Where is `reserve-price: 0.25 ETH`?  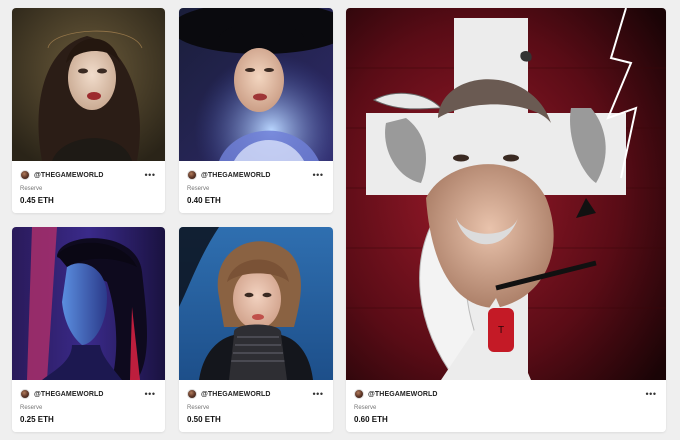 reserve-price: 0.25 ETH is located at coordinates (37, 419).